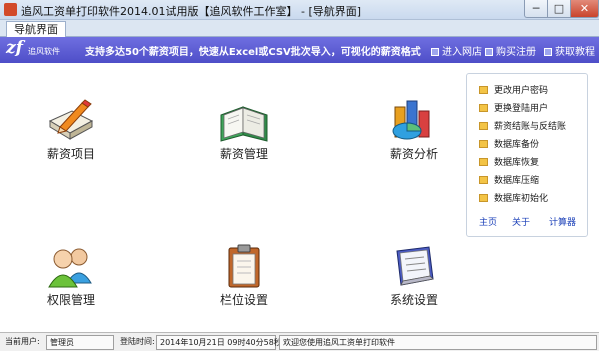  I want to click on tab-navigation: 导航界面, so click(36, 29).